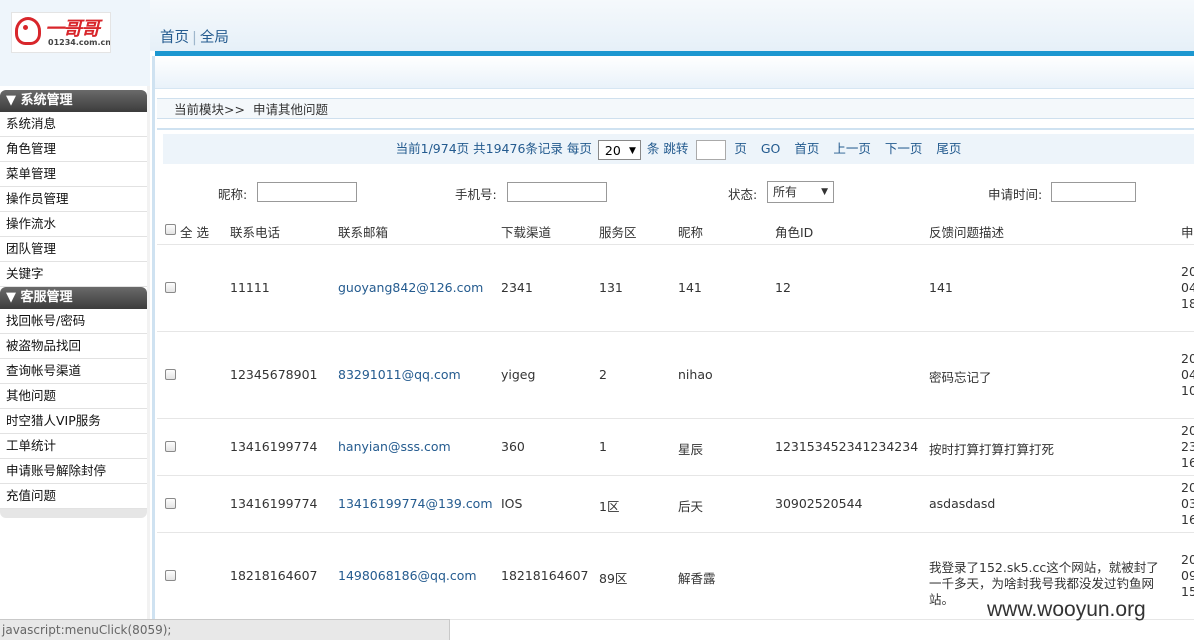 This screenshot has height=642, width=1194. Describe the element at coordinates (274, 503) in the screenshot. I see `cell-phone: 13416199774` at that location.